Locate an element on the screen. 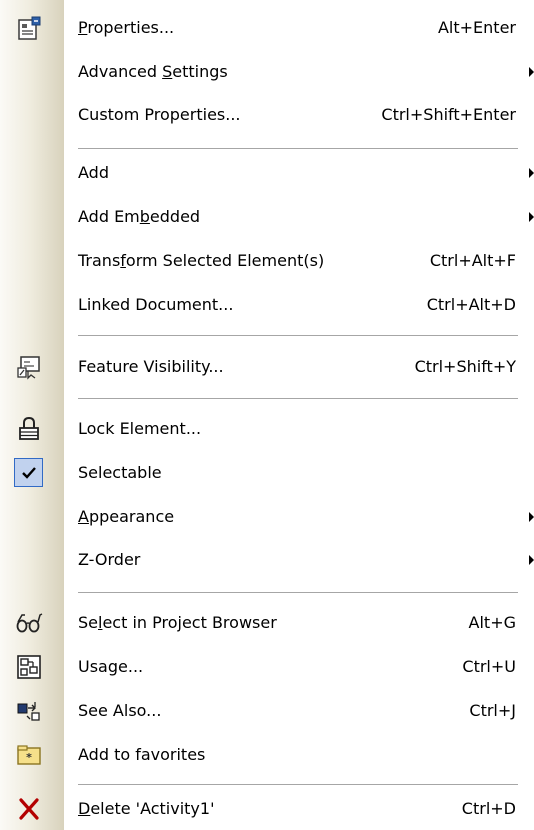 The image size is (534, 830). menu-item-add: Add is located at coordinates (267, 173).